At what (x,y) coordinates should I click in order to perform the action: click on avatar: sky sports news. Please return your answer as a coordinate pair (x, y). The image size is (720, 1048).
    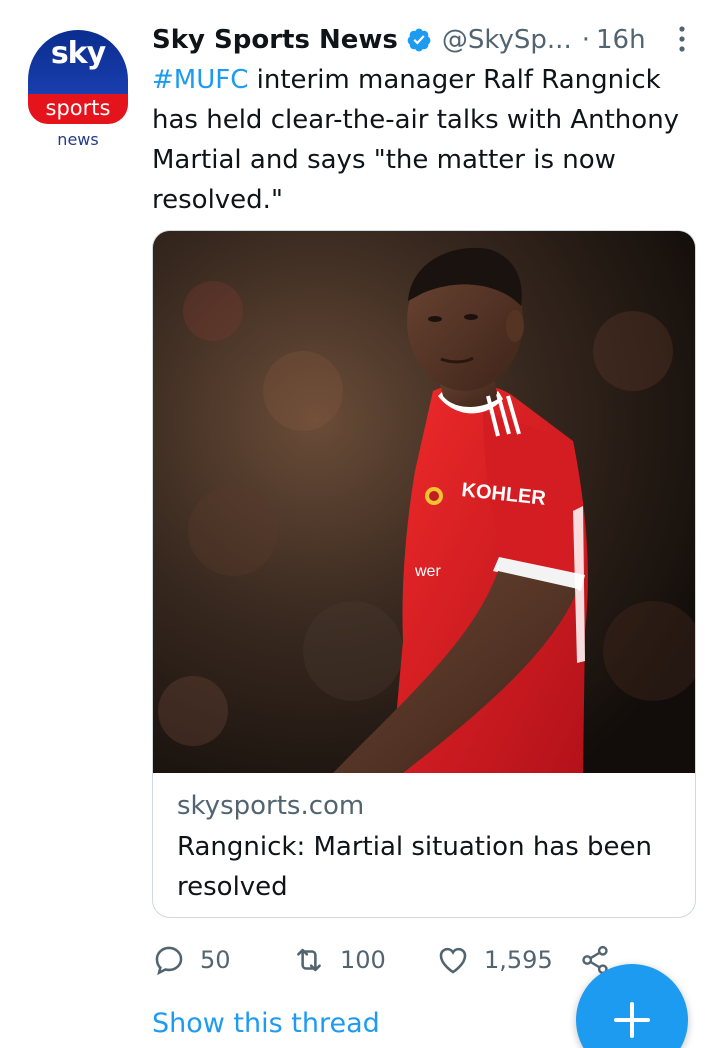
    Looking at the image, I should click on (78, 87).